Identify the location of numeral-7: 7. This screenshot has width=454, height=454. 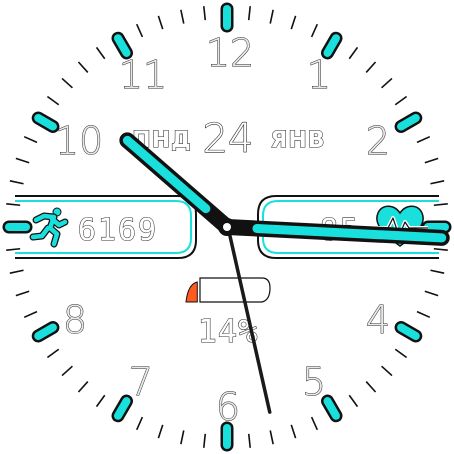
(141, 382).